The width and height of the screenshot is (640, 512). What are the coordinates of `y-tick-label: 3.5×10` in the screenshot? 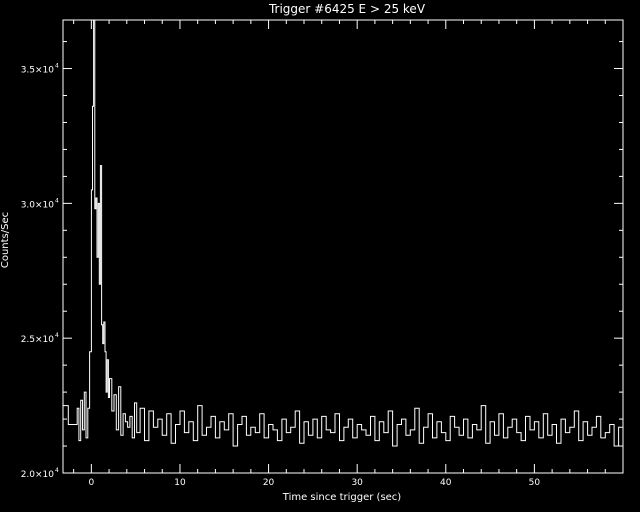 It's located at (38, 71).